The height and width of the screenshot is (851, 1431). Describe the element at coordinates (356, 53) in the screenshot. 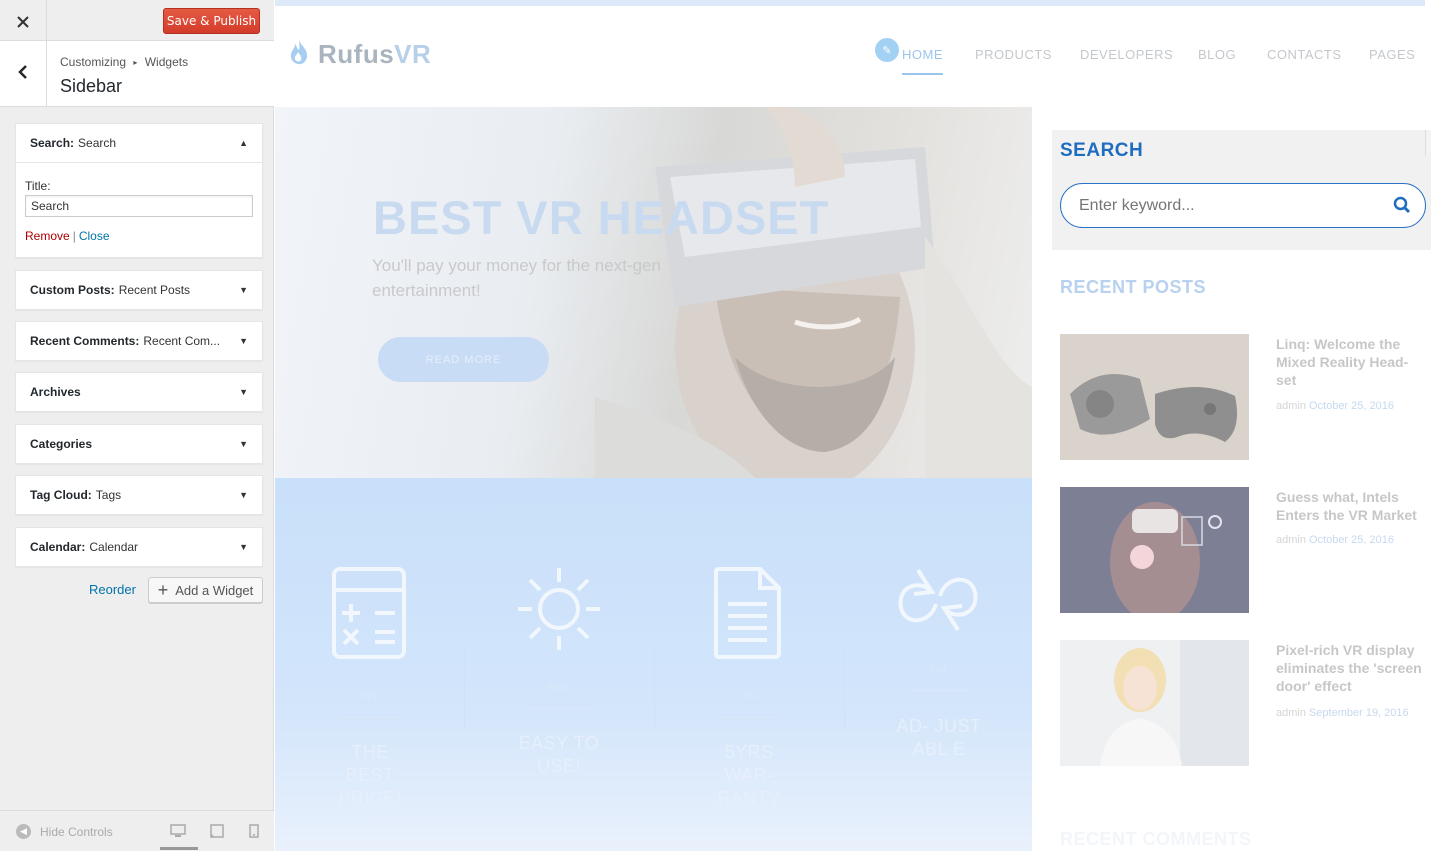

I see `logo-prefix: Rufus` at that location.